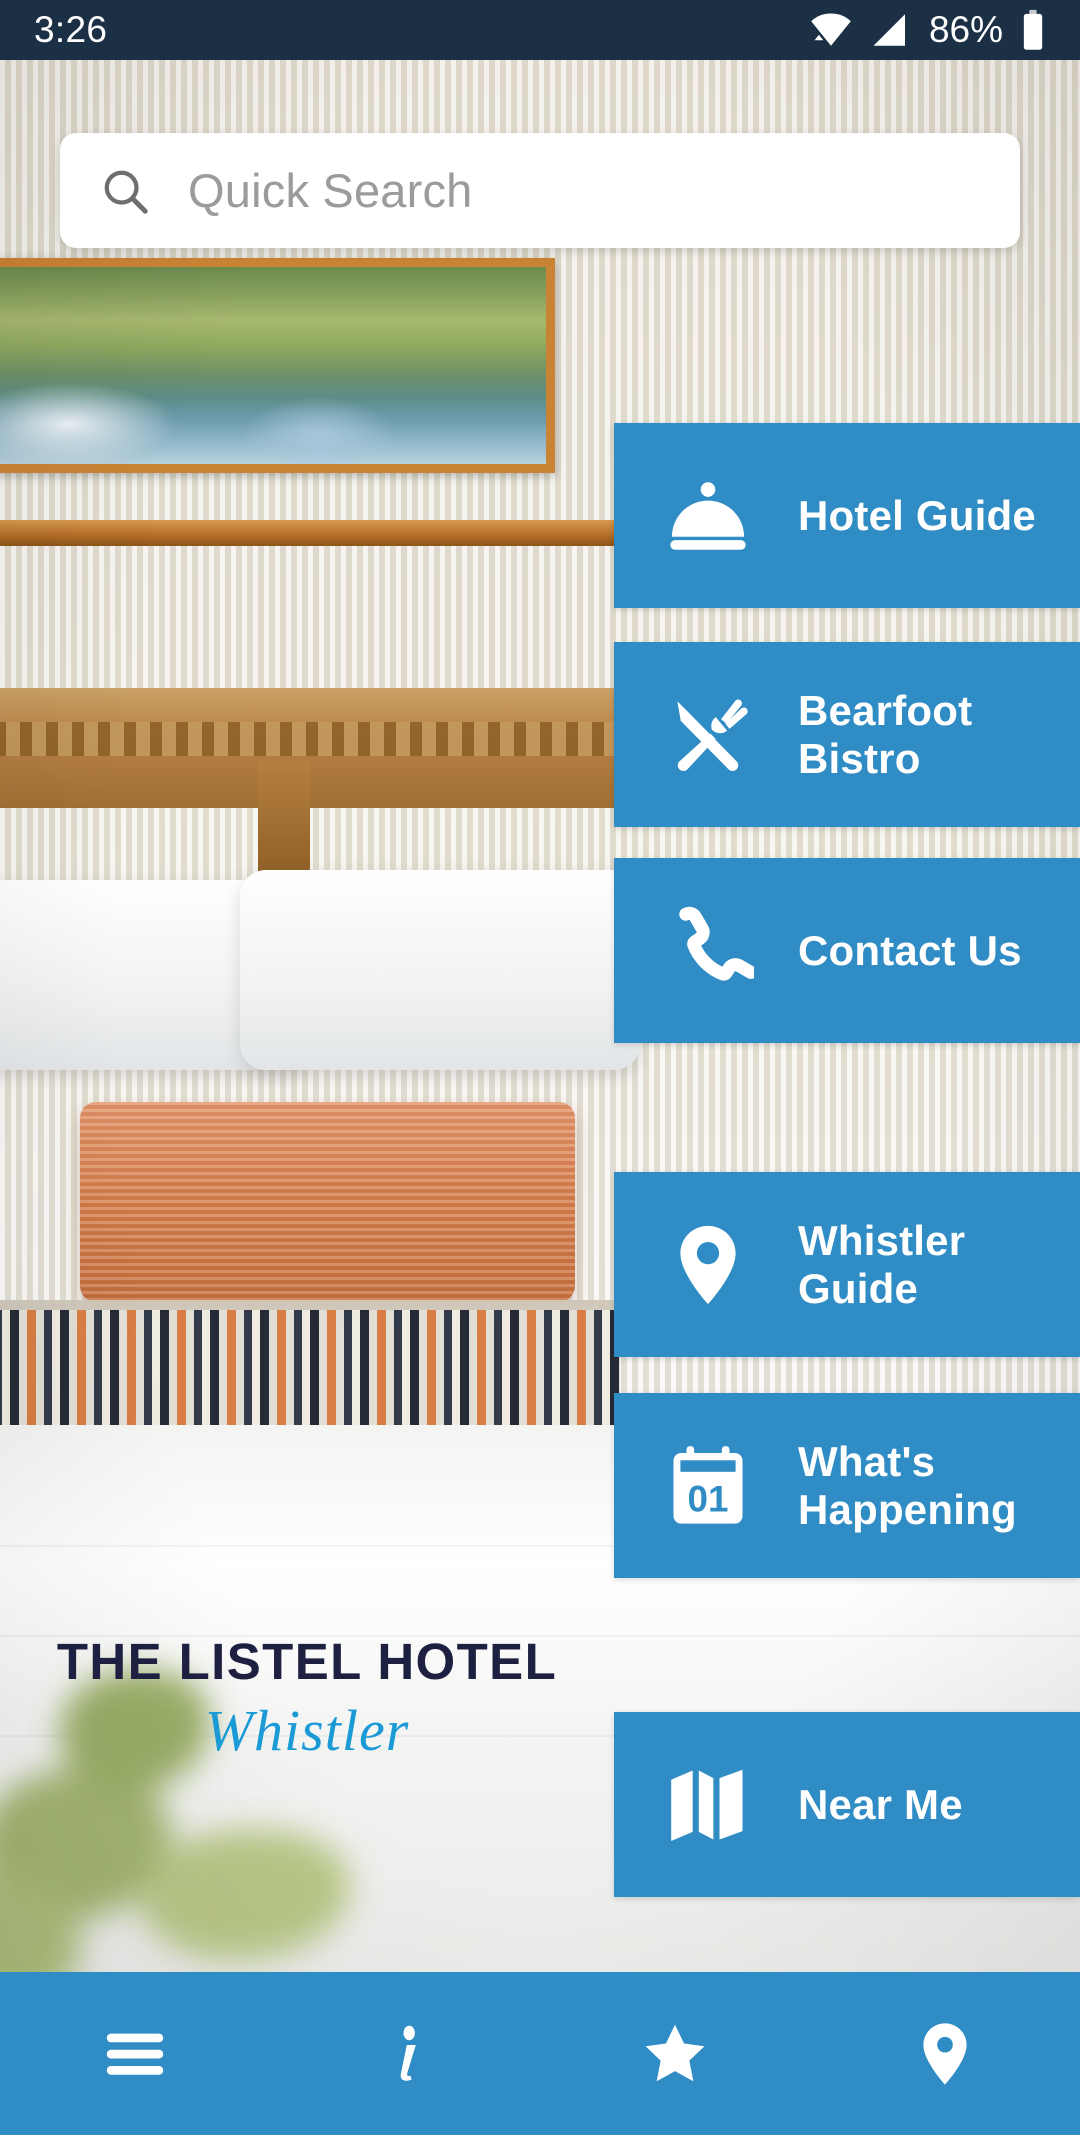 The height and width of the screenshot is (2135, 1080). Describe the element at coordinates (307, 1730) in the screenshot. I see `hotel-location: Whistler` at that location.